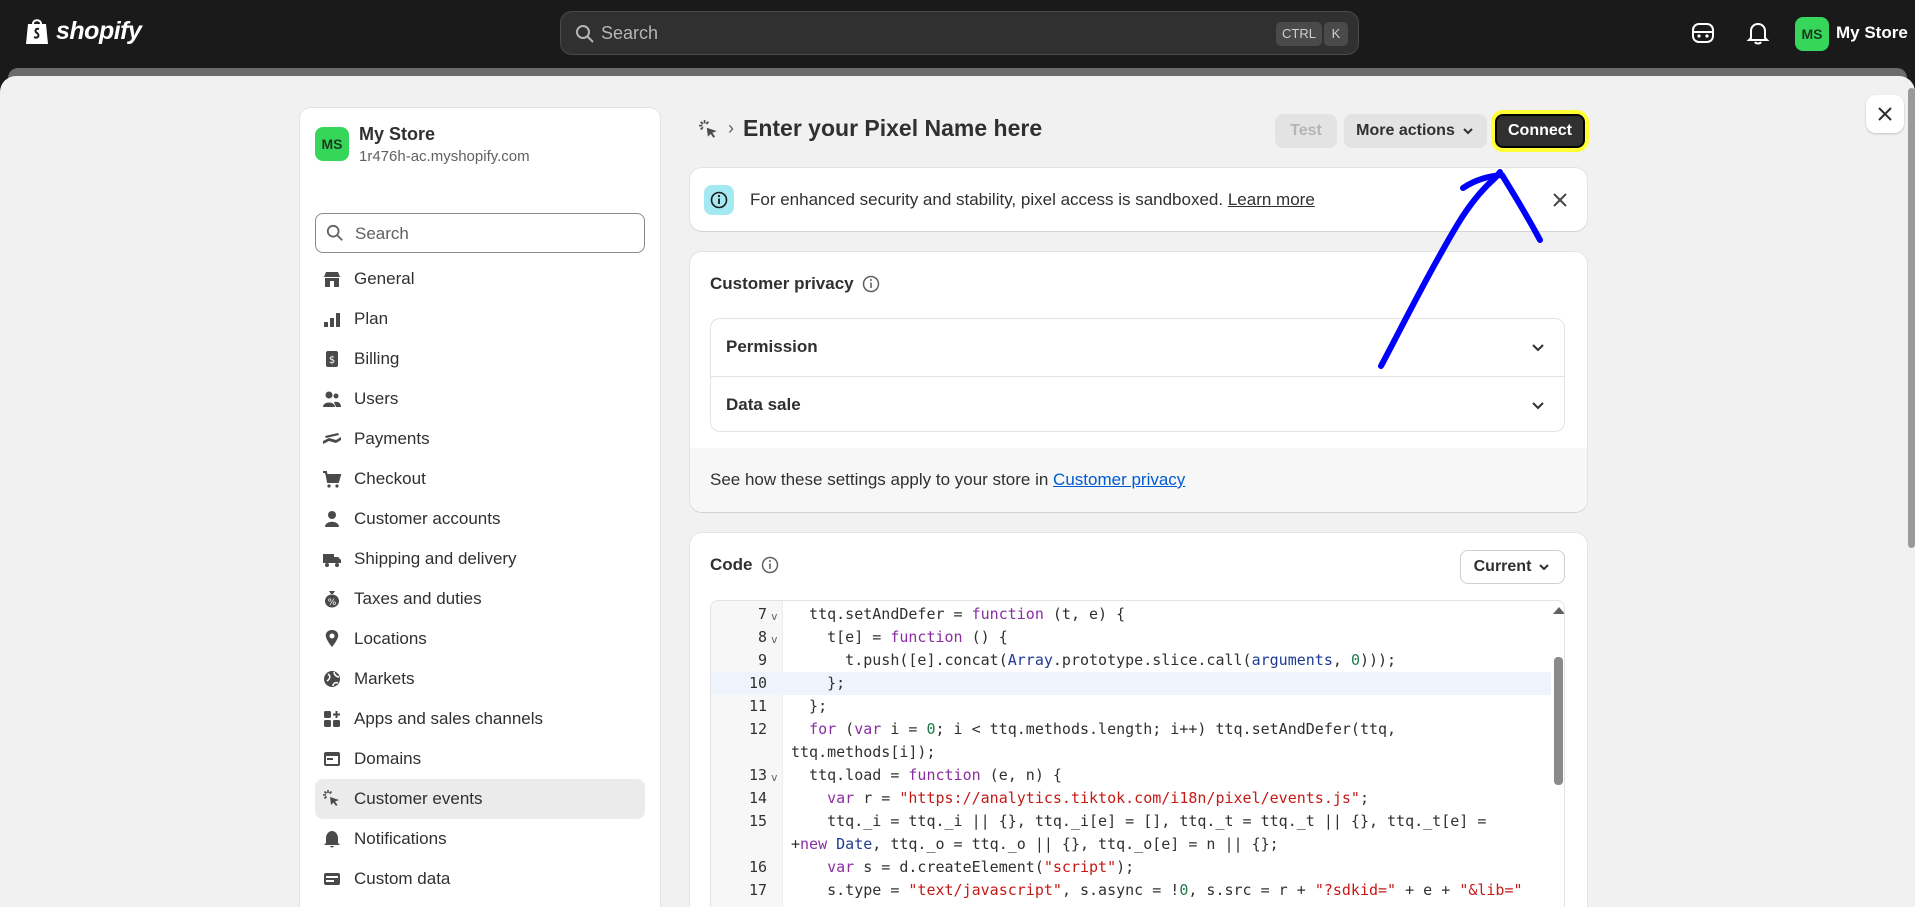  I want to click on sidebar-item-locations: Locations, so click(480, 639).